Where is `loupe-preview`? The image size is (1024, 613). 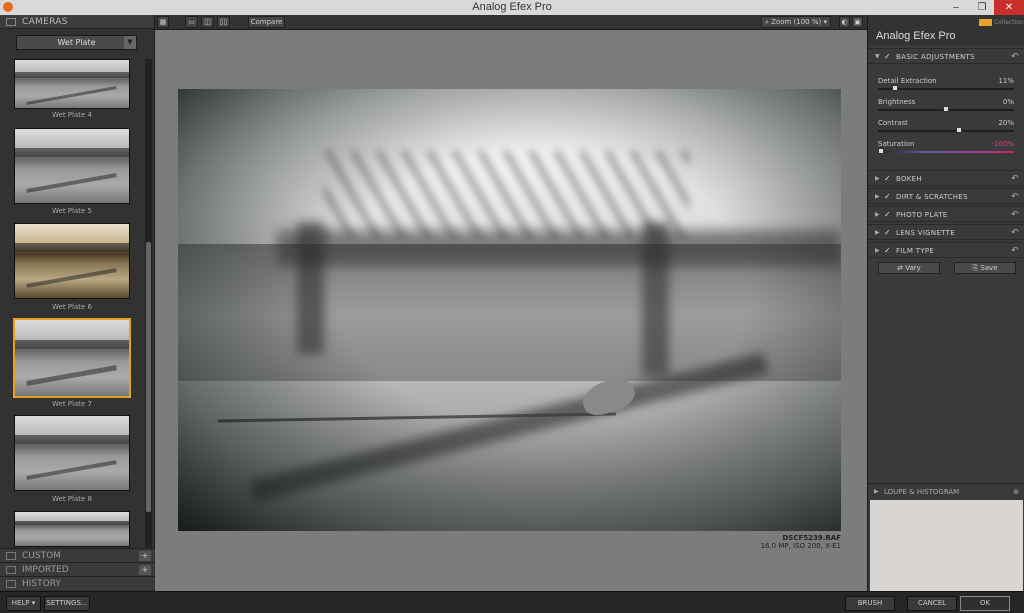 loupe-preview is located at coordinates (946, 545).